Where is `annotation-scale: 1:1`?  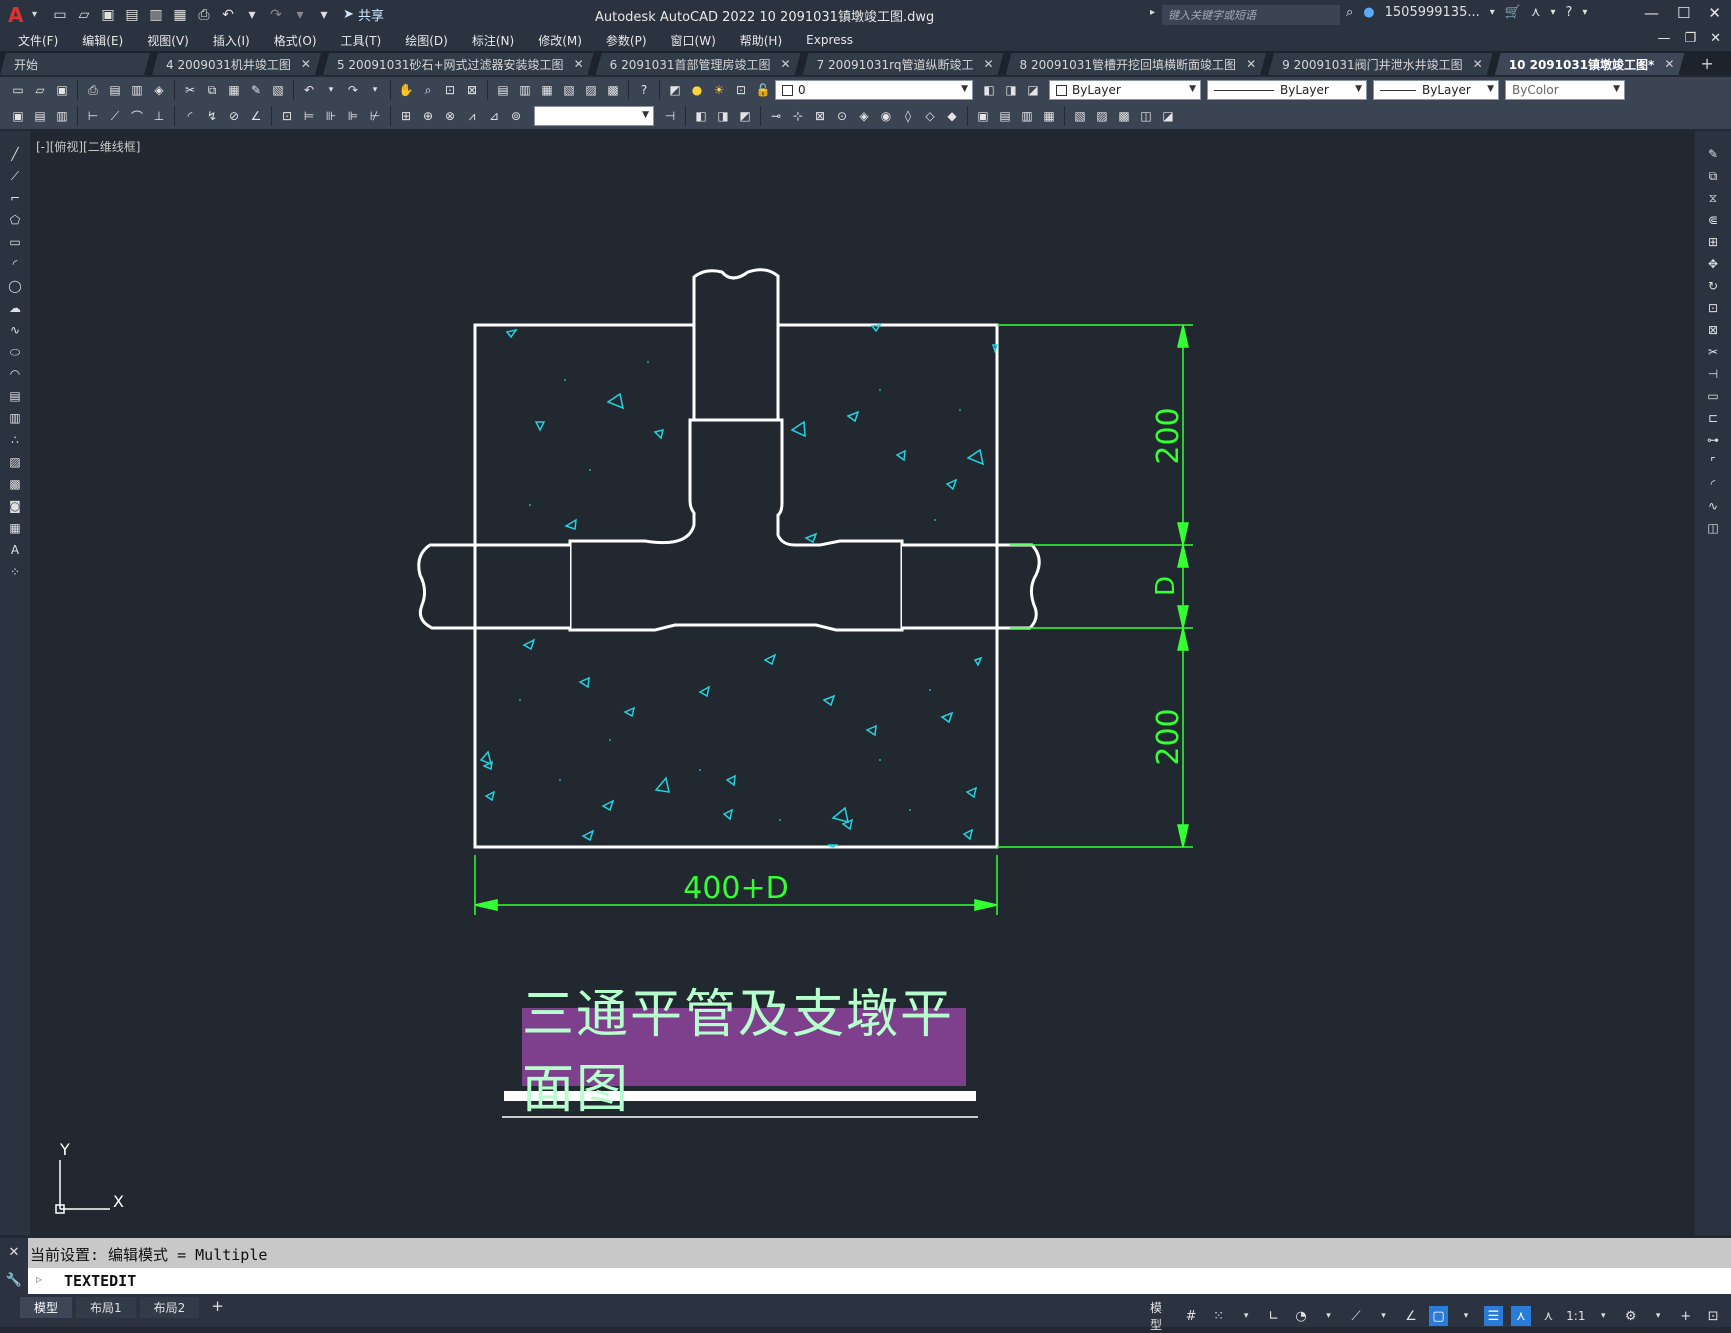 annotation-scale: 1:1 is located at coordinates (1575, 1316).